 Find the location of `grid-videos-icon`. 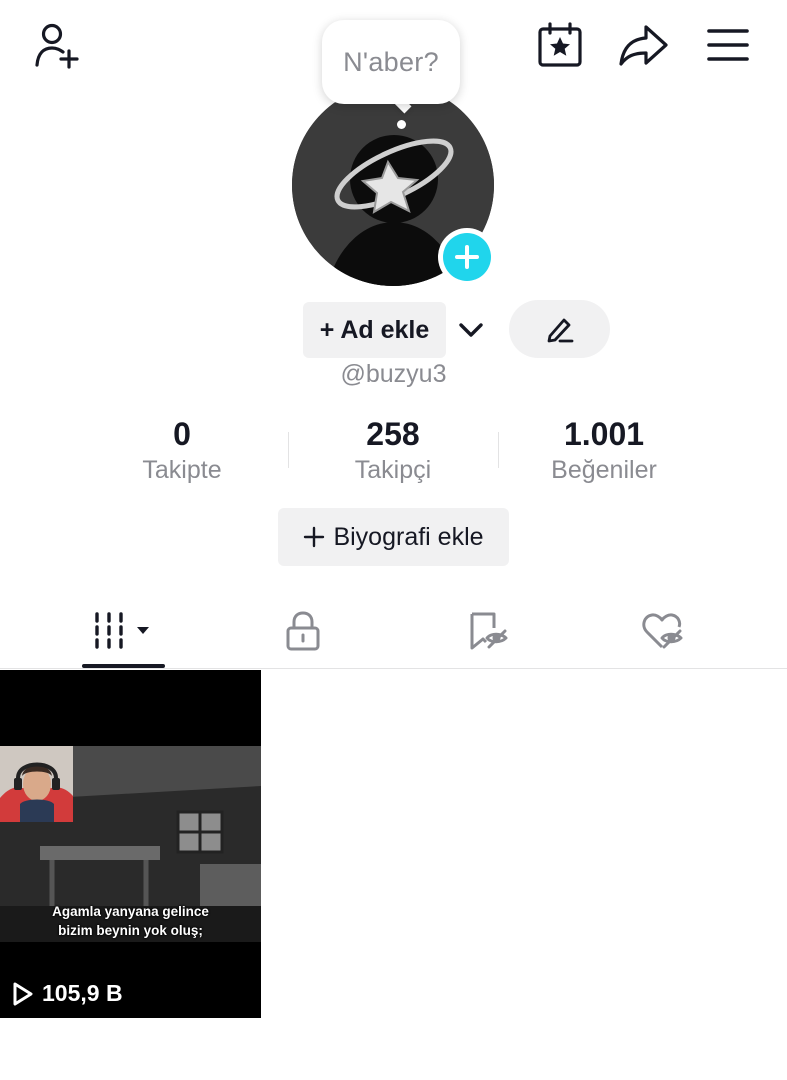

grid-videos-icon is located at coordinates (122, 630).